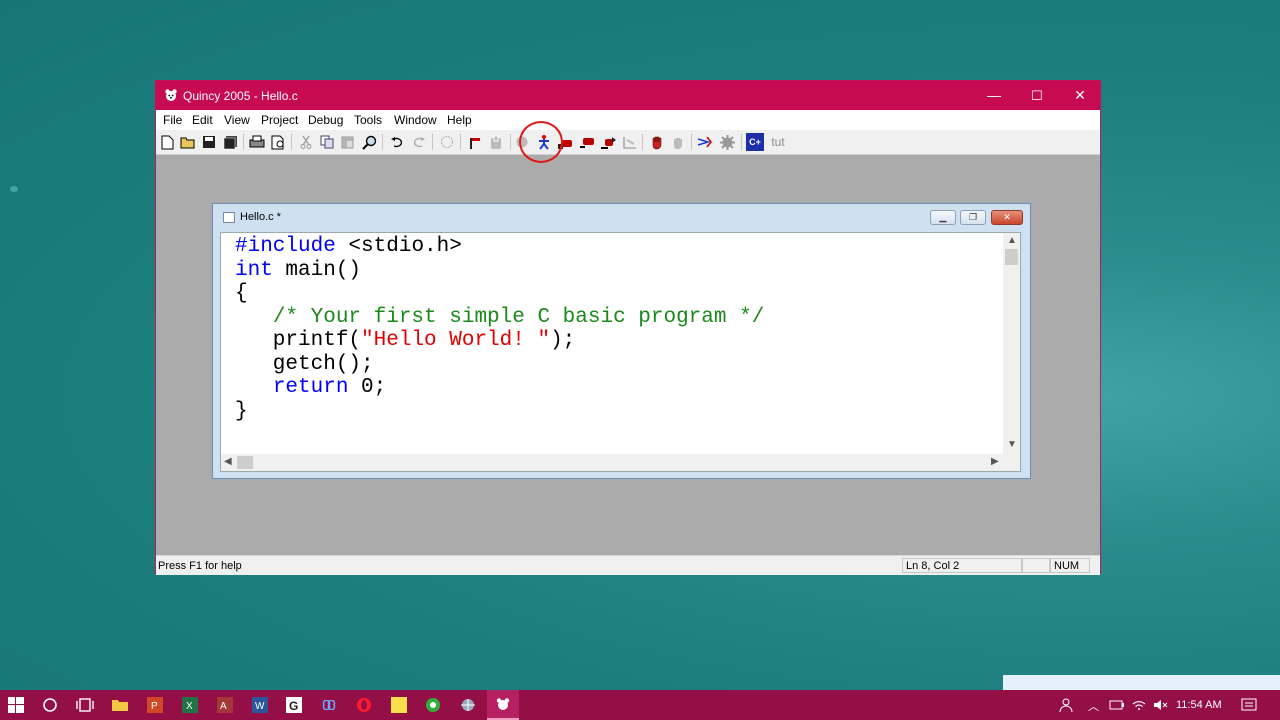 The height and width of the screenshot is (720, 1280). Describe the element at coordinates (329, 705) in the screenshot. I see `infinity-app-icon` at that location.